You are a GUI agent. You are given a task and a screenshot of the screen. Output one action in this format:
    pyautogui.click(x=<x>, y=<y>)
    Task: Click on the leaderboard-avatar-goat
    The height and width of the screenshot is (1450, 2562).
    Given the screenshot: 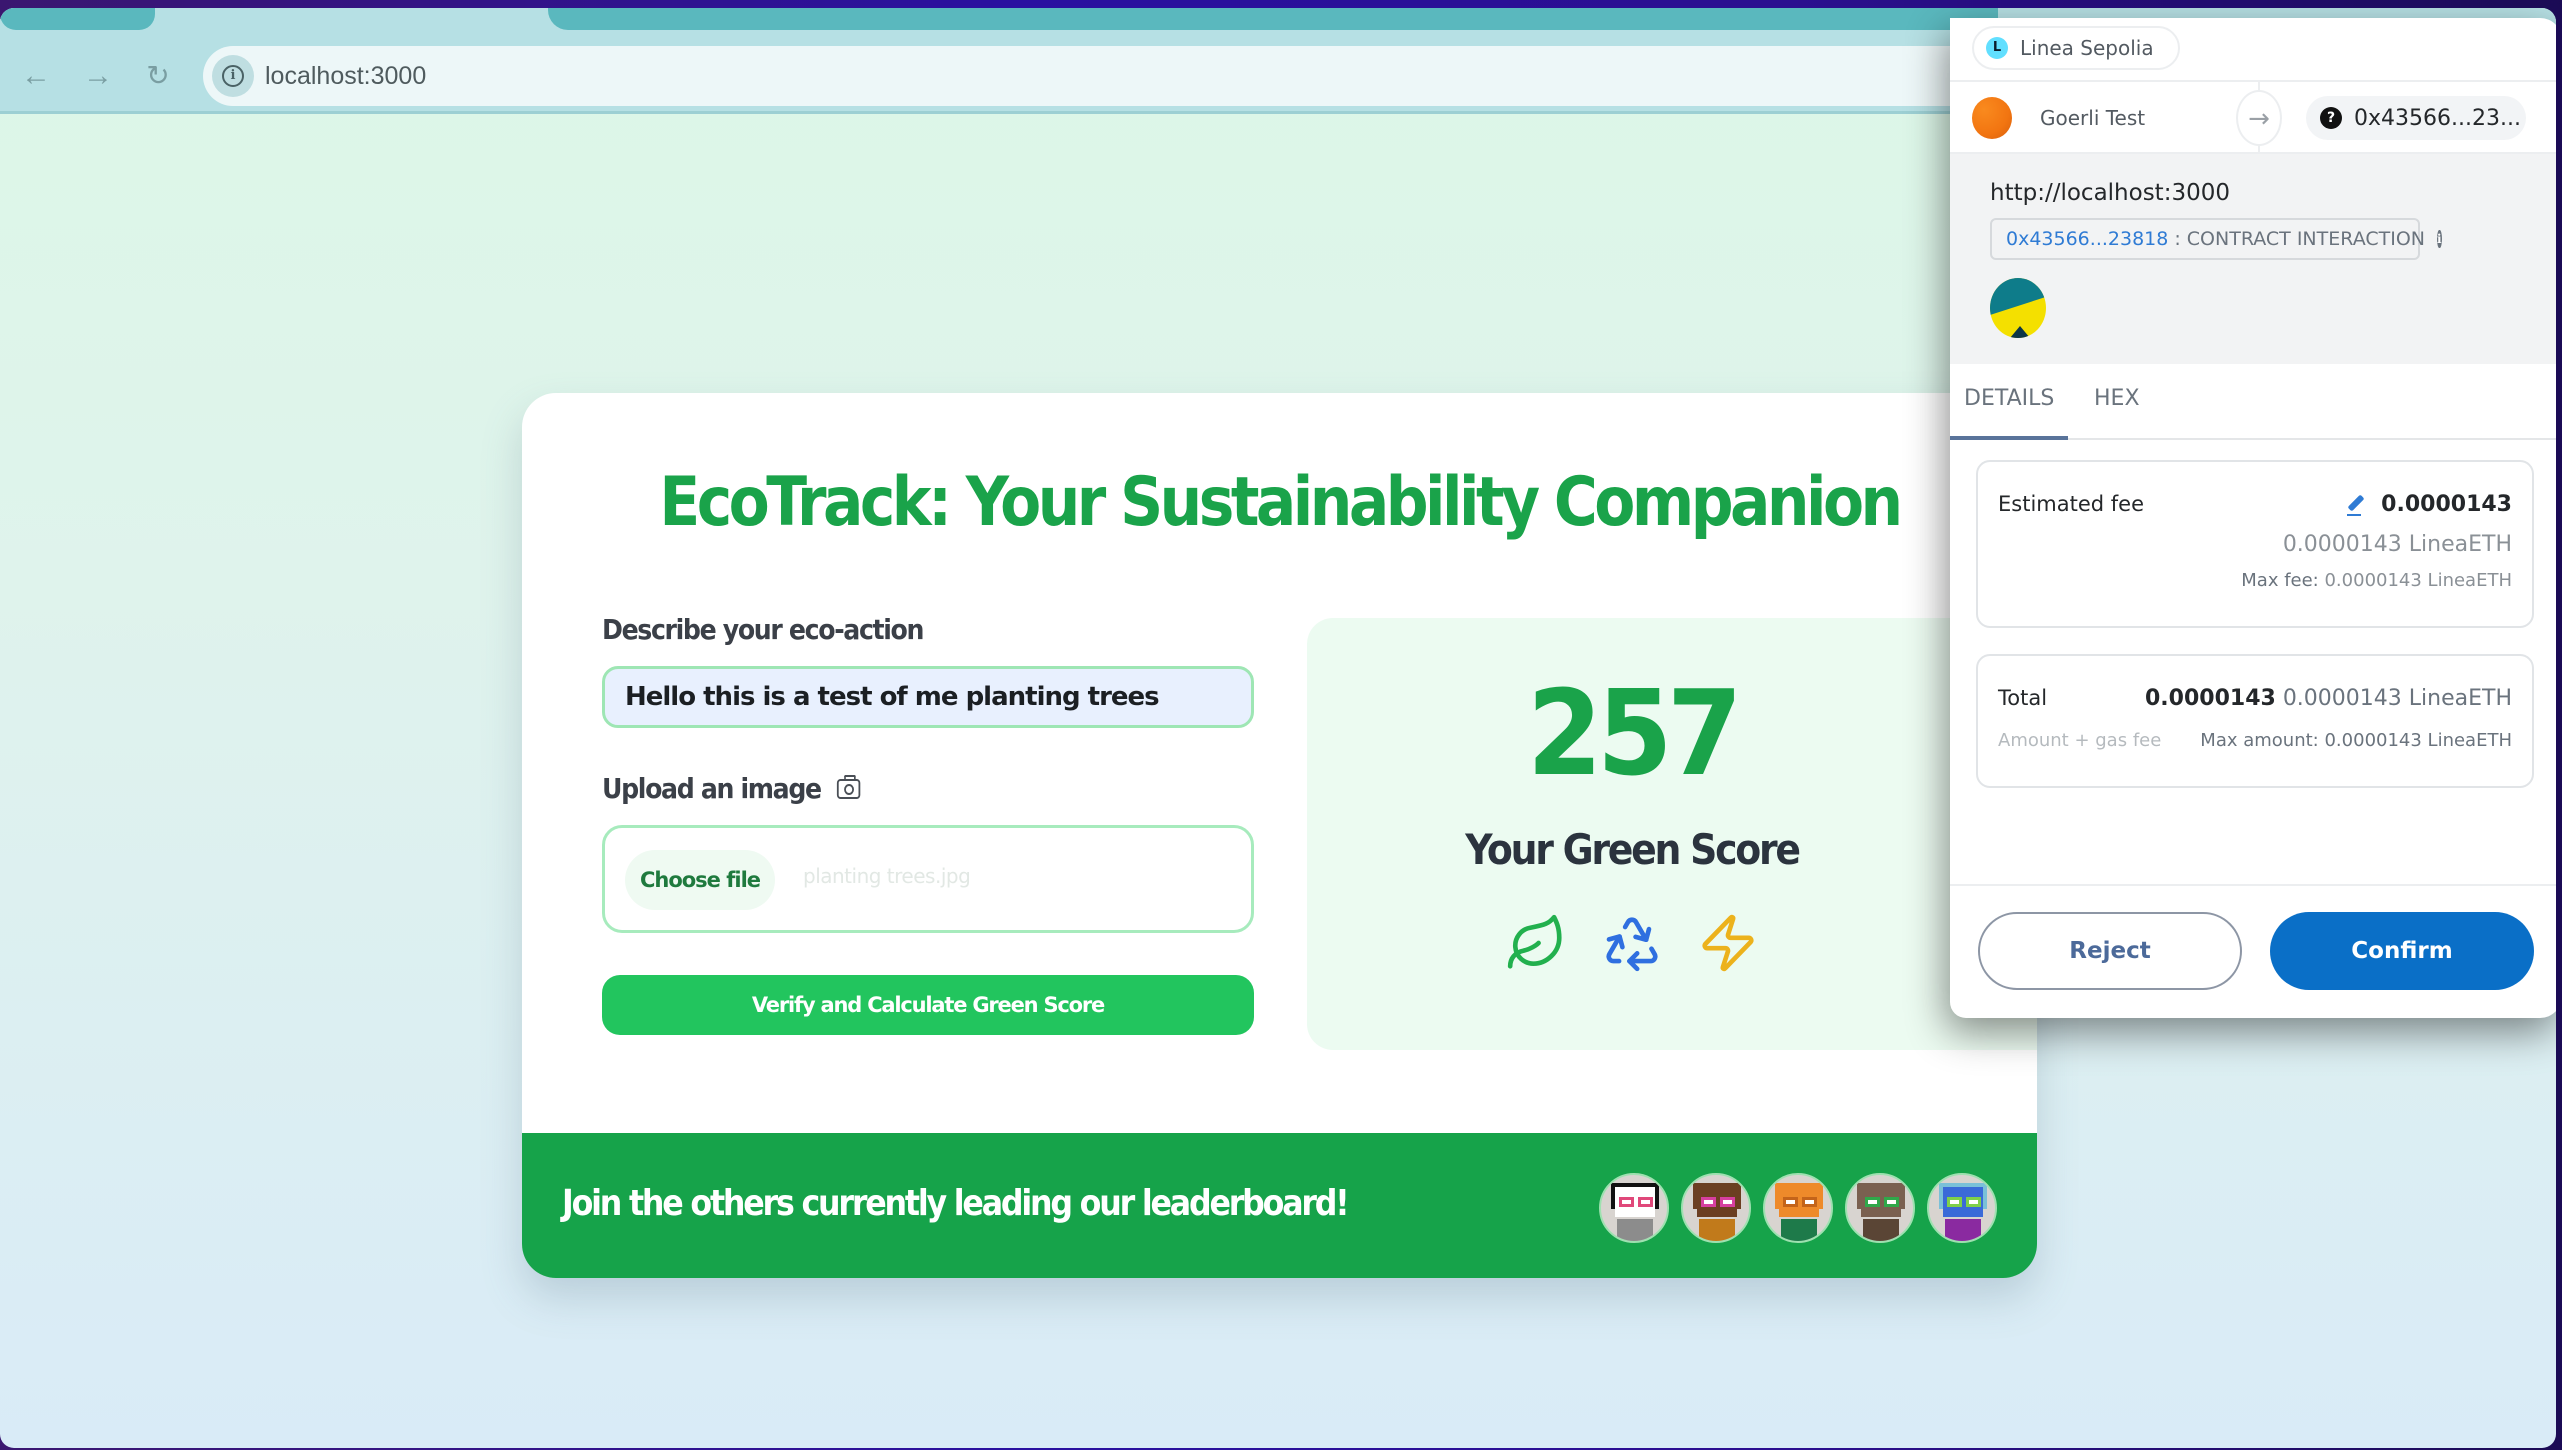 What is the action you would take?
    pyautogui.click(x=1880, y=1208)
    